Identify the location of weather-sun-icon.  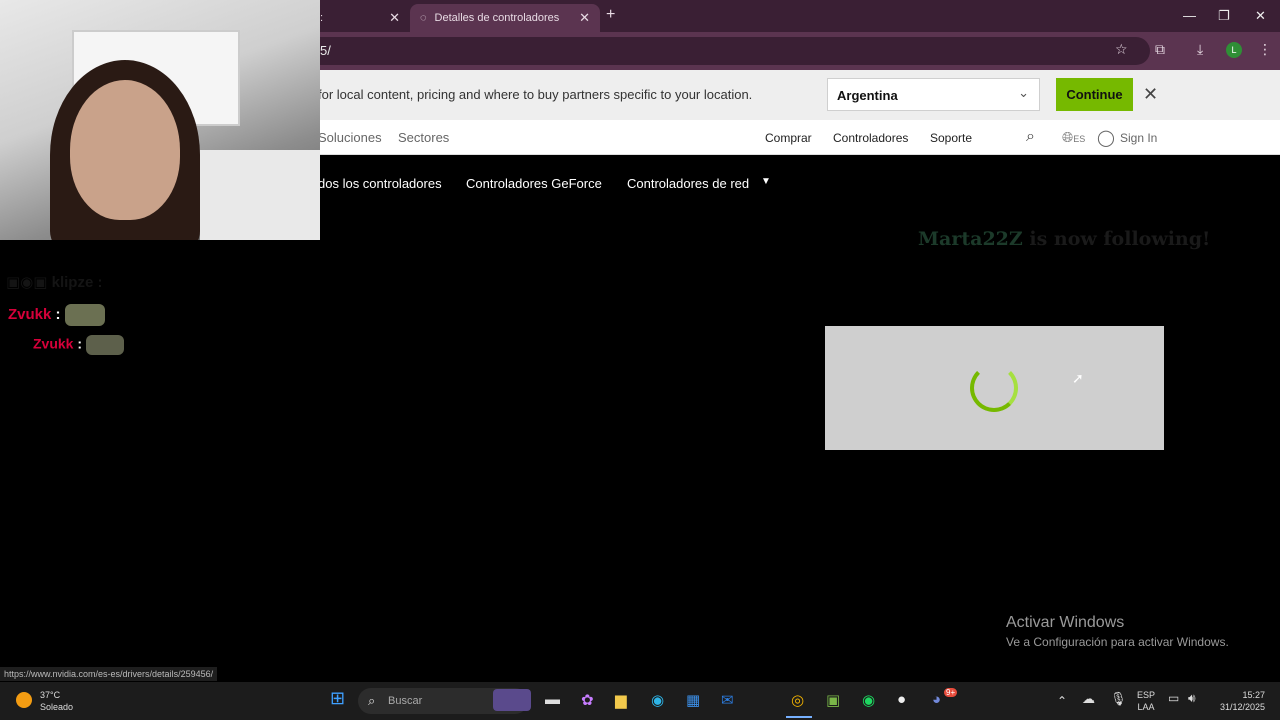
(24, 700).